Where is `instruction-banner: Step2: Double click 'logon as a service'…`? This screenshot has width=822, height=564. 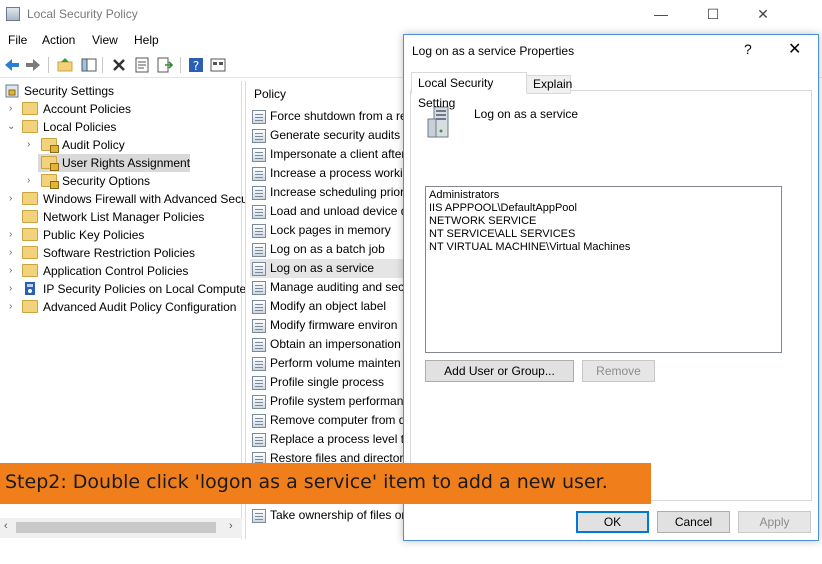 instruction-banner: Step2: Double click 'logon as a service'… is located at coordinates (325, 483).